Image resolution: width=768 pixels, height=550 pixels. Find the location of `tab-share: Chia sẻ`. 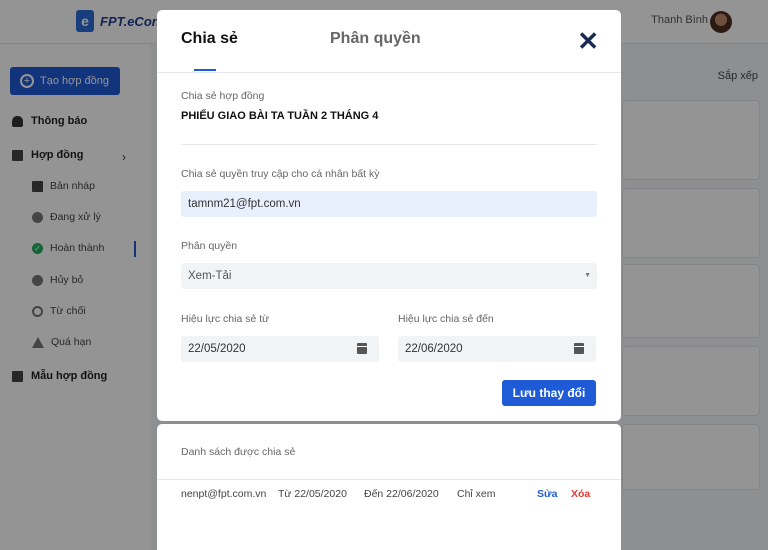

tab-share: Chia sẻ is located at coordinates (209, 39).